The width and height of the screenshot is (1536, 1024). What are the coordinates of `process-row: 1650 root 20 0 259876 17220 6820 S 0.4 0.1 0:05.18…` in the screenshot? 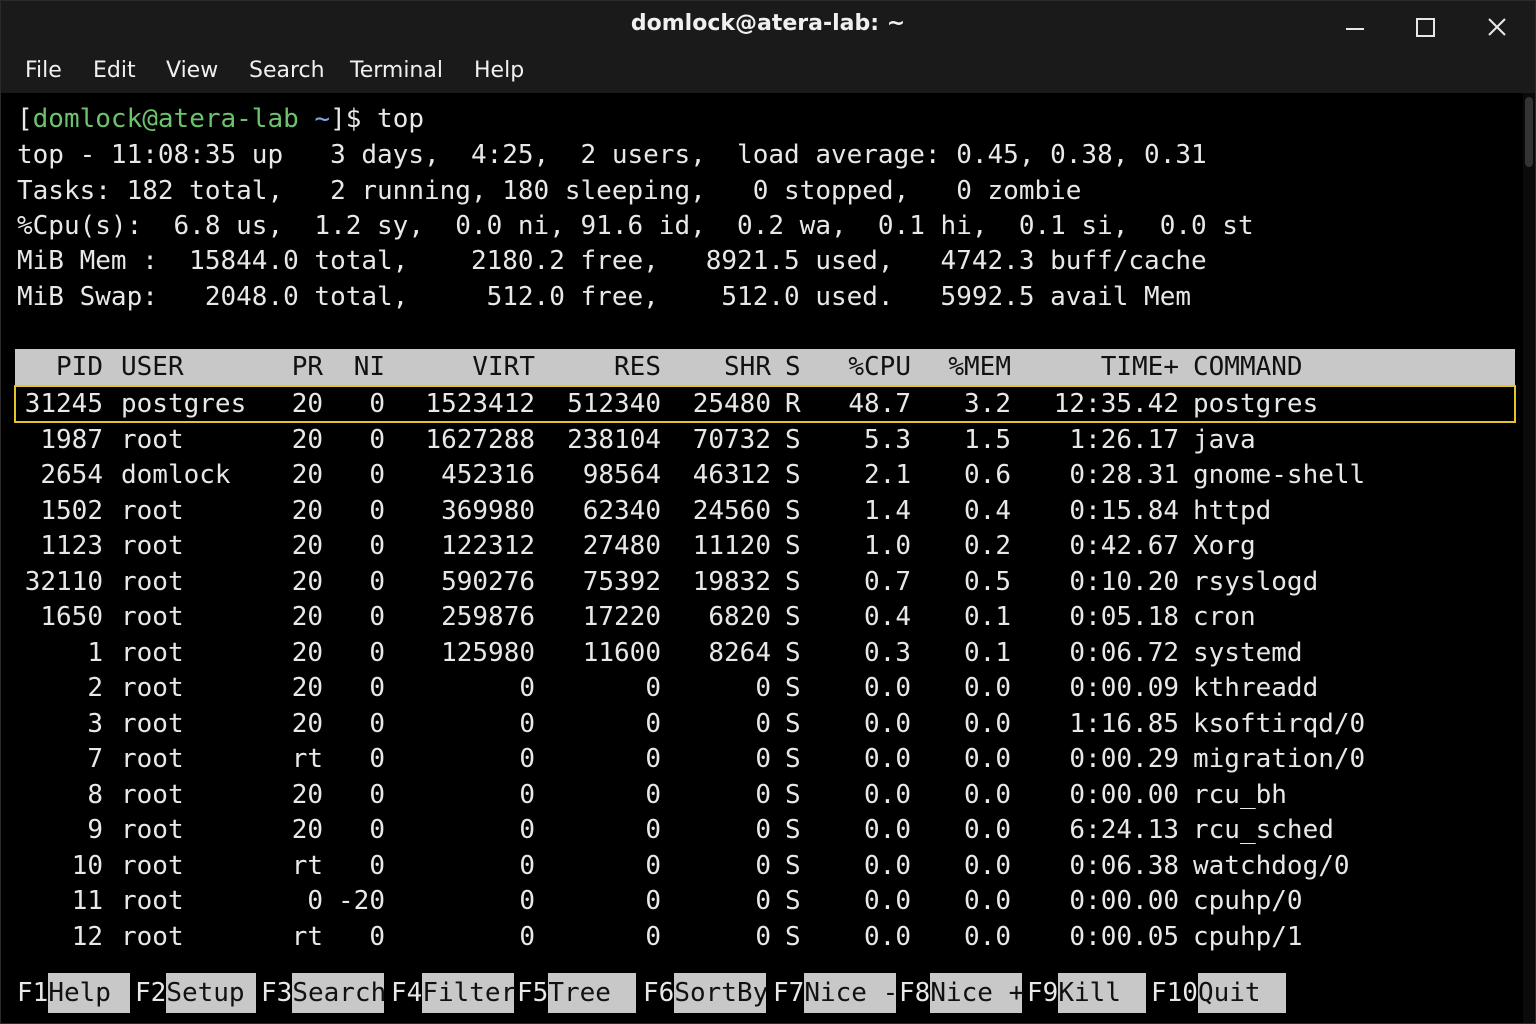 It's located at (765, 617).